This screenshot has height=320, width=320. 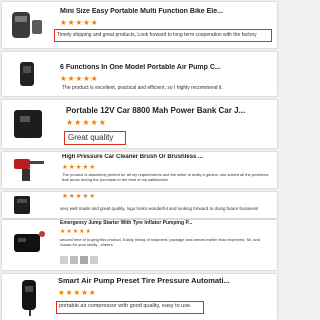 I want to click on review-text: Great quality, so click(x=91, y=137).